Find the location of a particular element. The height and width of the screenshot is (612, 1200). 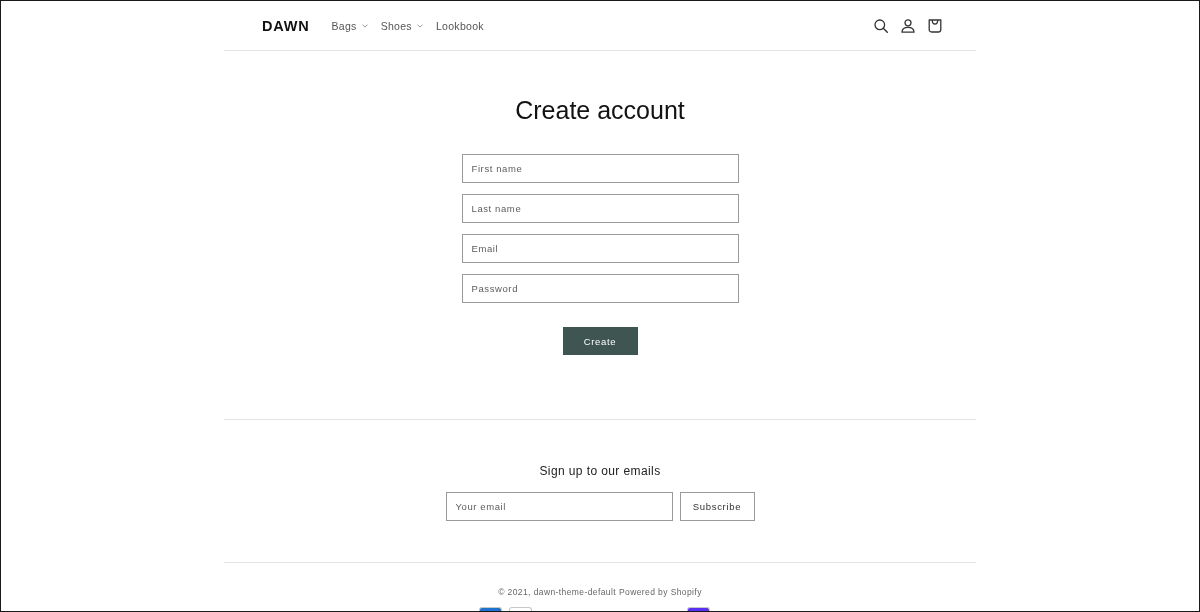

input-field: Email is located at coordinates (600, 248).